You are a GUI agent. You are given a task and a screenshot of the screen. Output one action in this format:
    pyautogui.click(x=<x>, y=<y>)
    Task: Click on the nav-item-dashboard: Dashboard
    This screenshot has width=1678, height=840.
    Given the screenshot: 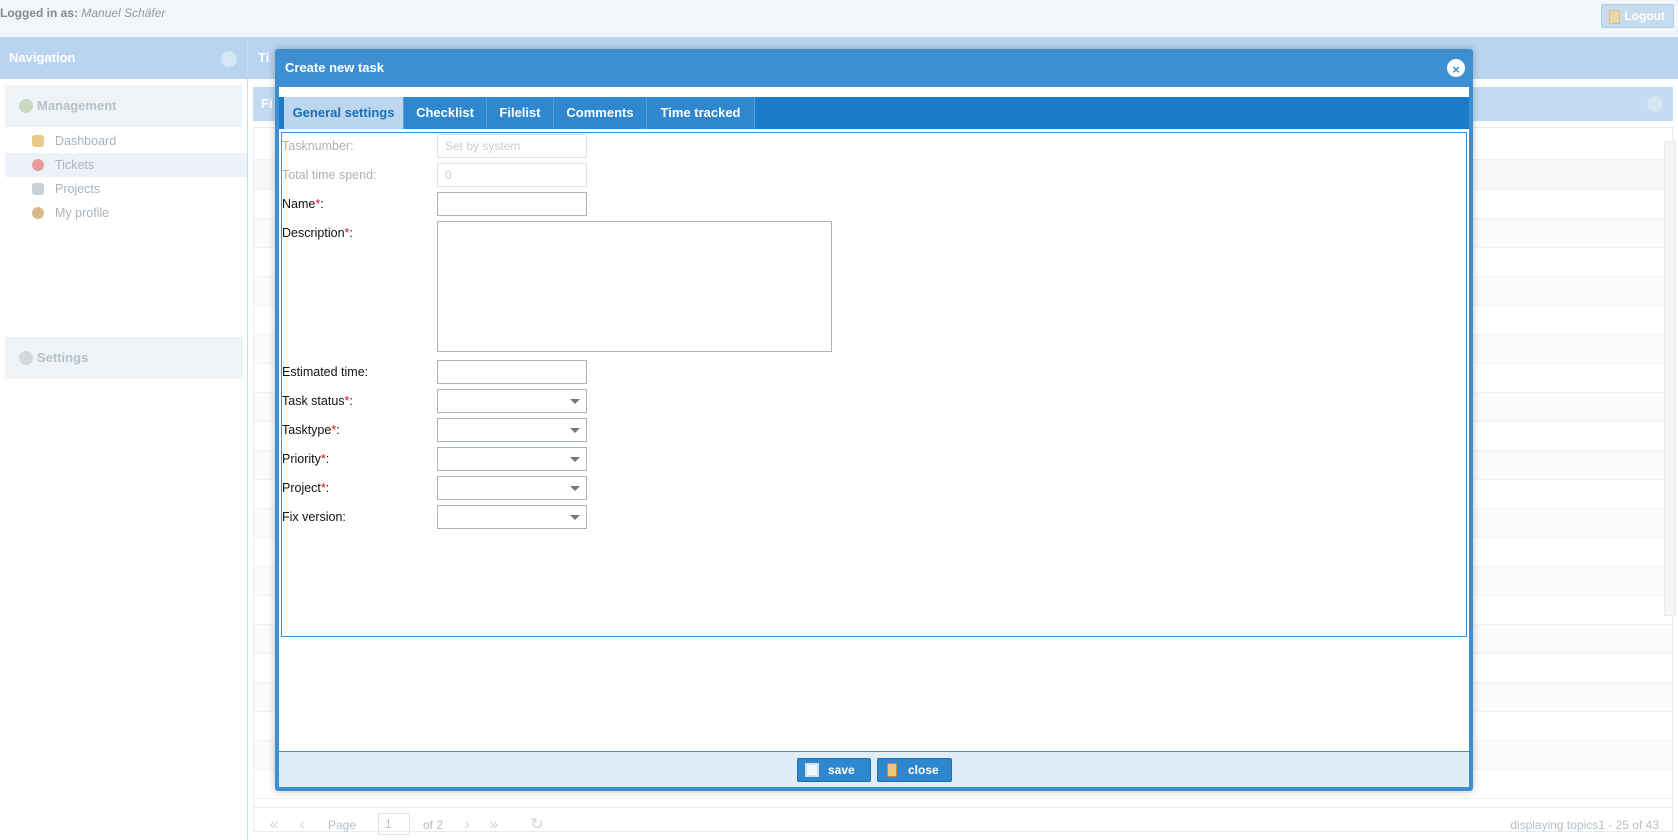 What is the action you would take?
    pyautogui.click(x=126, y=141)
    